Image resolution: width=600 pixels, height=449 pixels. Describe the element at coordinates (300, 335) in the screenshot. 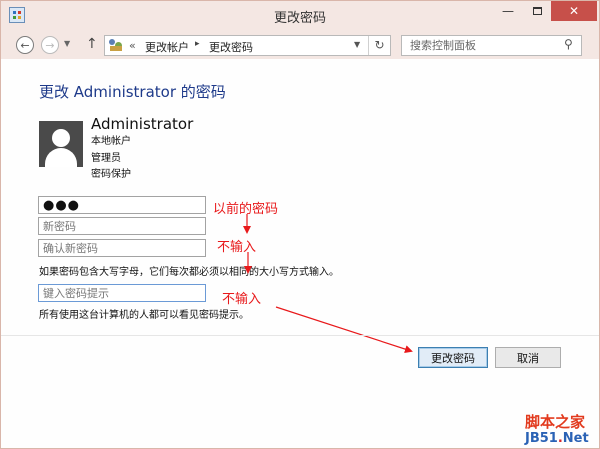

I see `footer-divider` at that location.